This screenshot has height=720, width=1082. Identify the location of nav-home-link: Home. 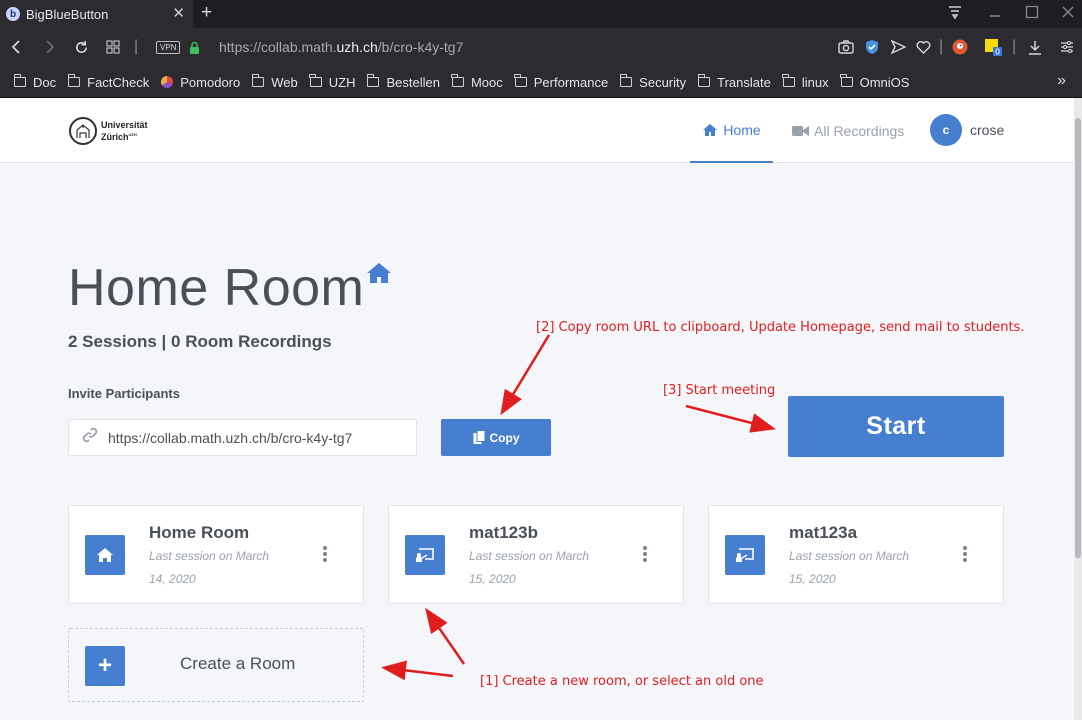
(731, 130).